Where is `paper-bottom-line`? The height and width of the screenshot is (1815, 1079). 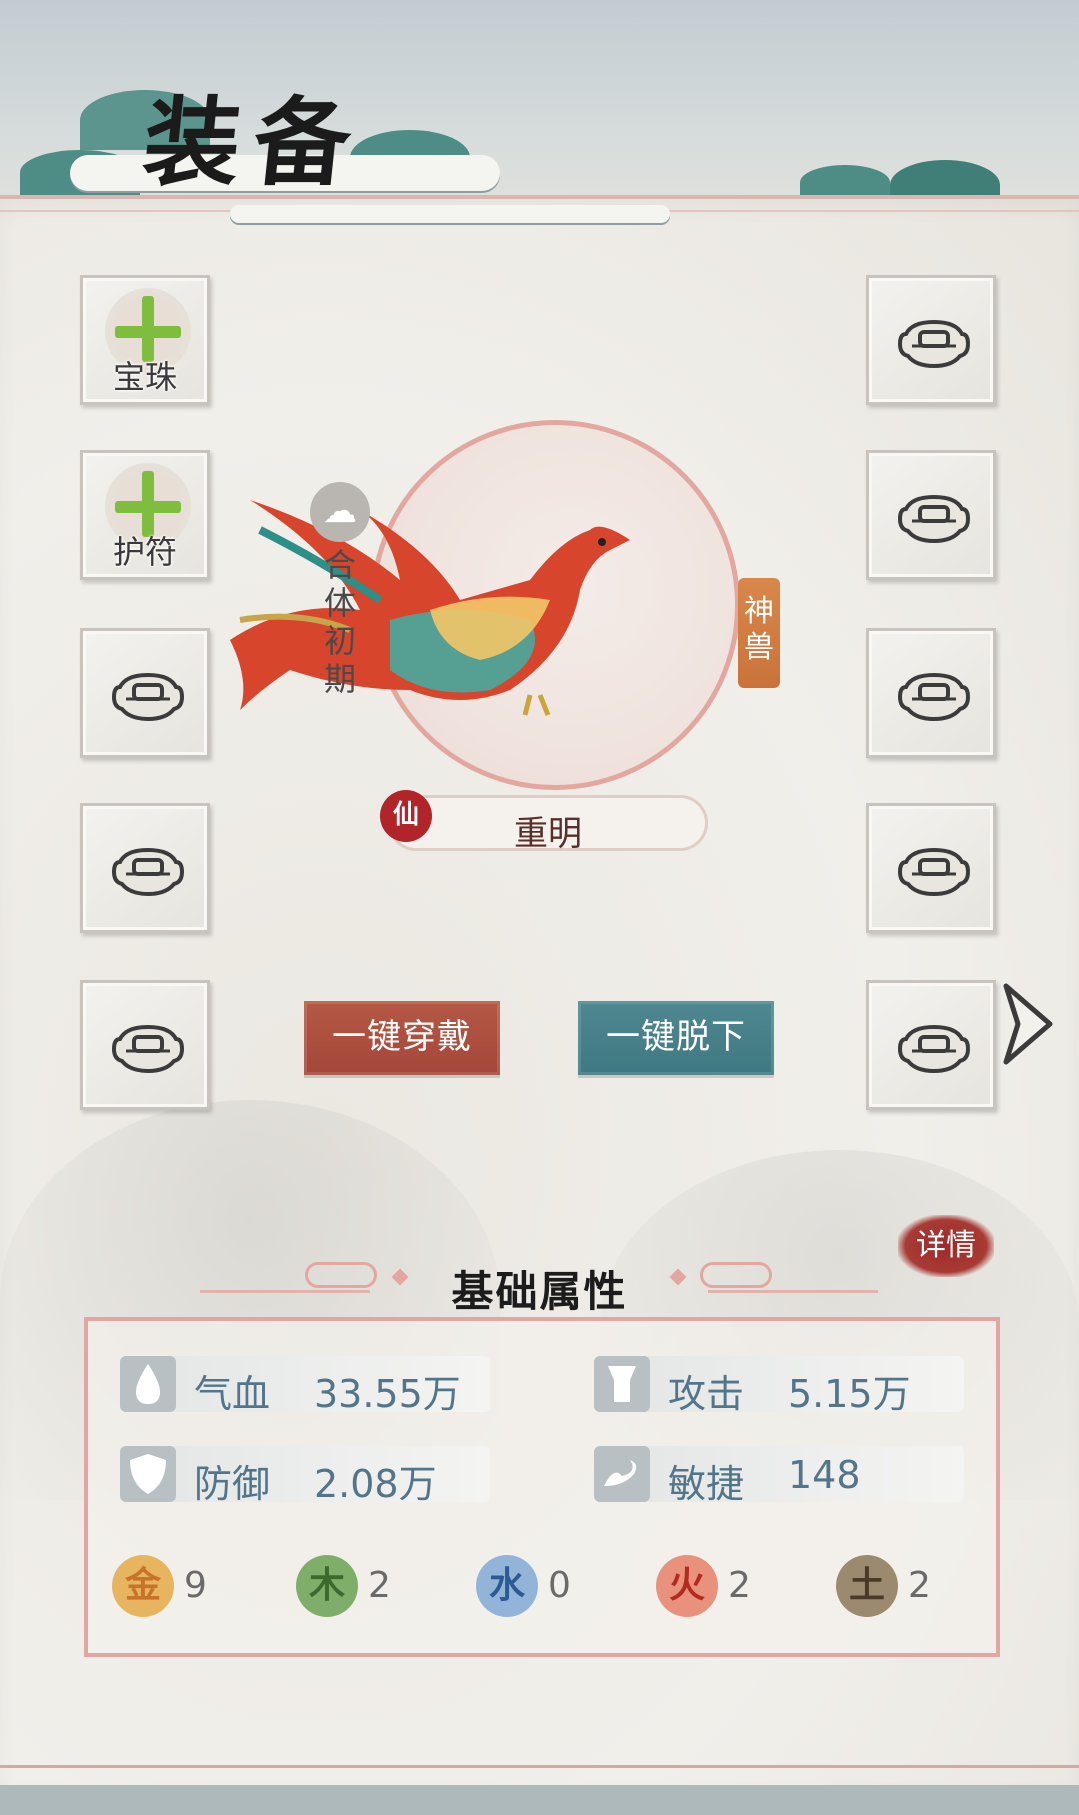
paper-bottom-line is located at coordinates (539, 1766).